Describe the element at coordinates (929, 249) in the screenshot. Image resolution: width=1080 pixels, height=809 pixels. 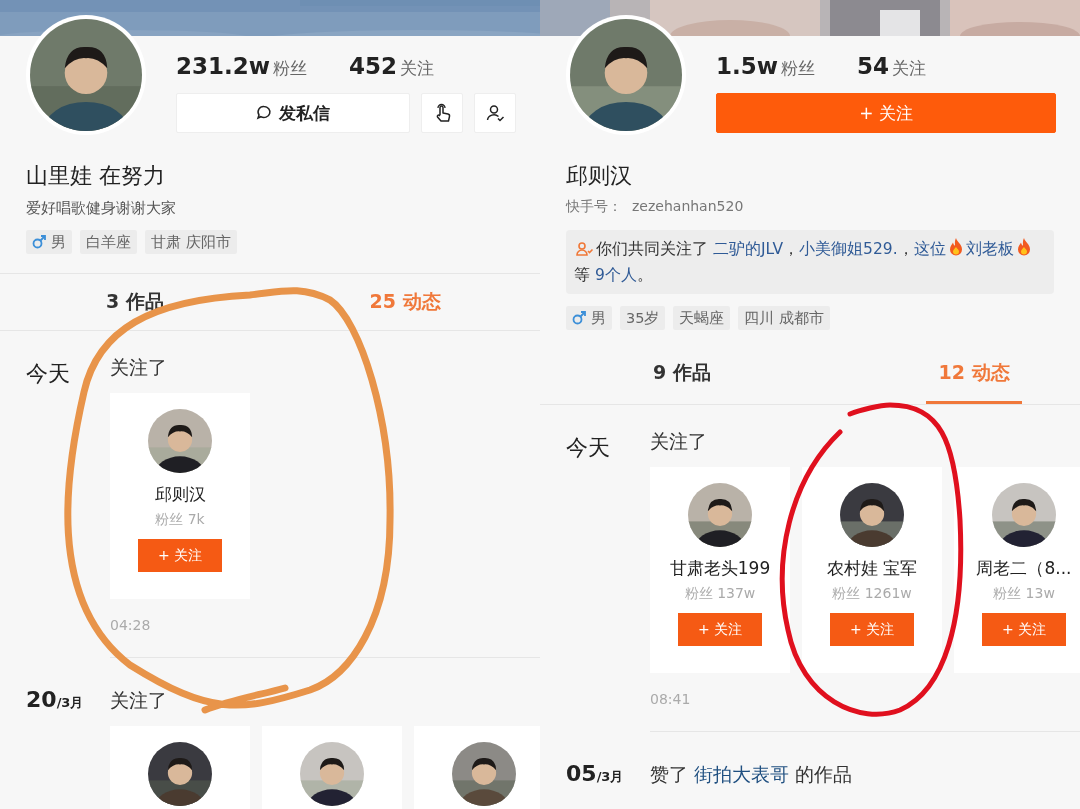
I see `user-link: 这位` at that location.